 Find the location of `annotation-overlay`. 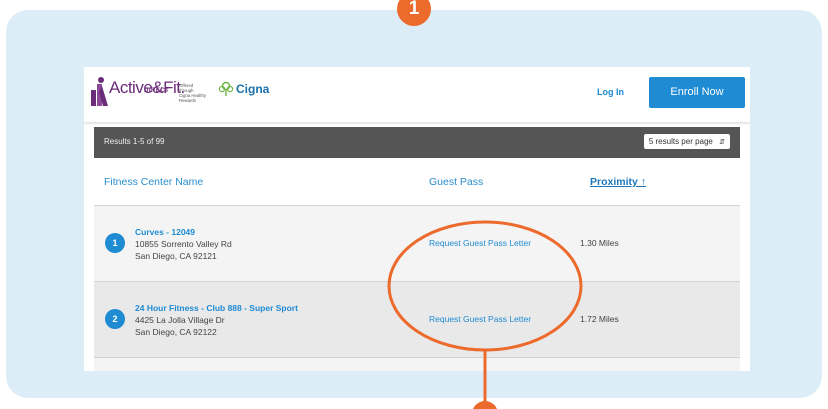

annotation-overlay is located at coordinates (485, 314).